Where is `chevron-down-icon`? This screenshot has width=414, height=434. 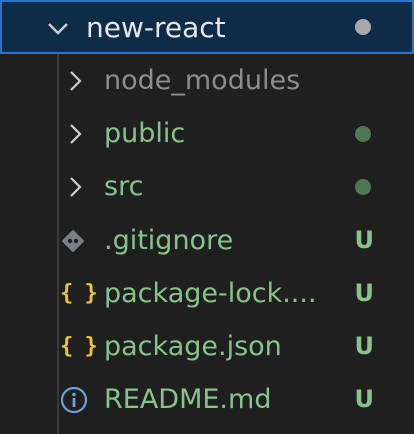 chevron-down-icon is located at coordinates (58, 28).